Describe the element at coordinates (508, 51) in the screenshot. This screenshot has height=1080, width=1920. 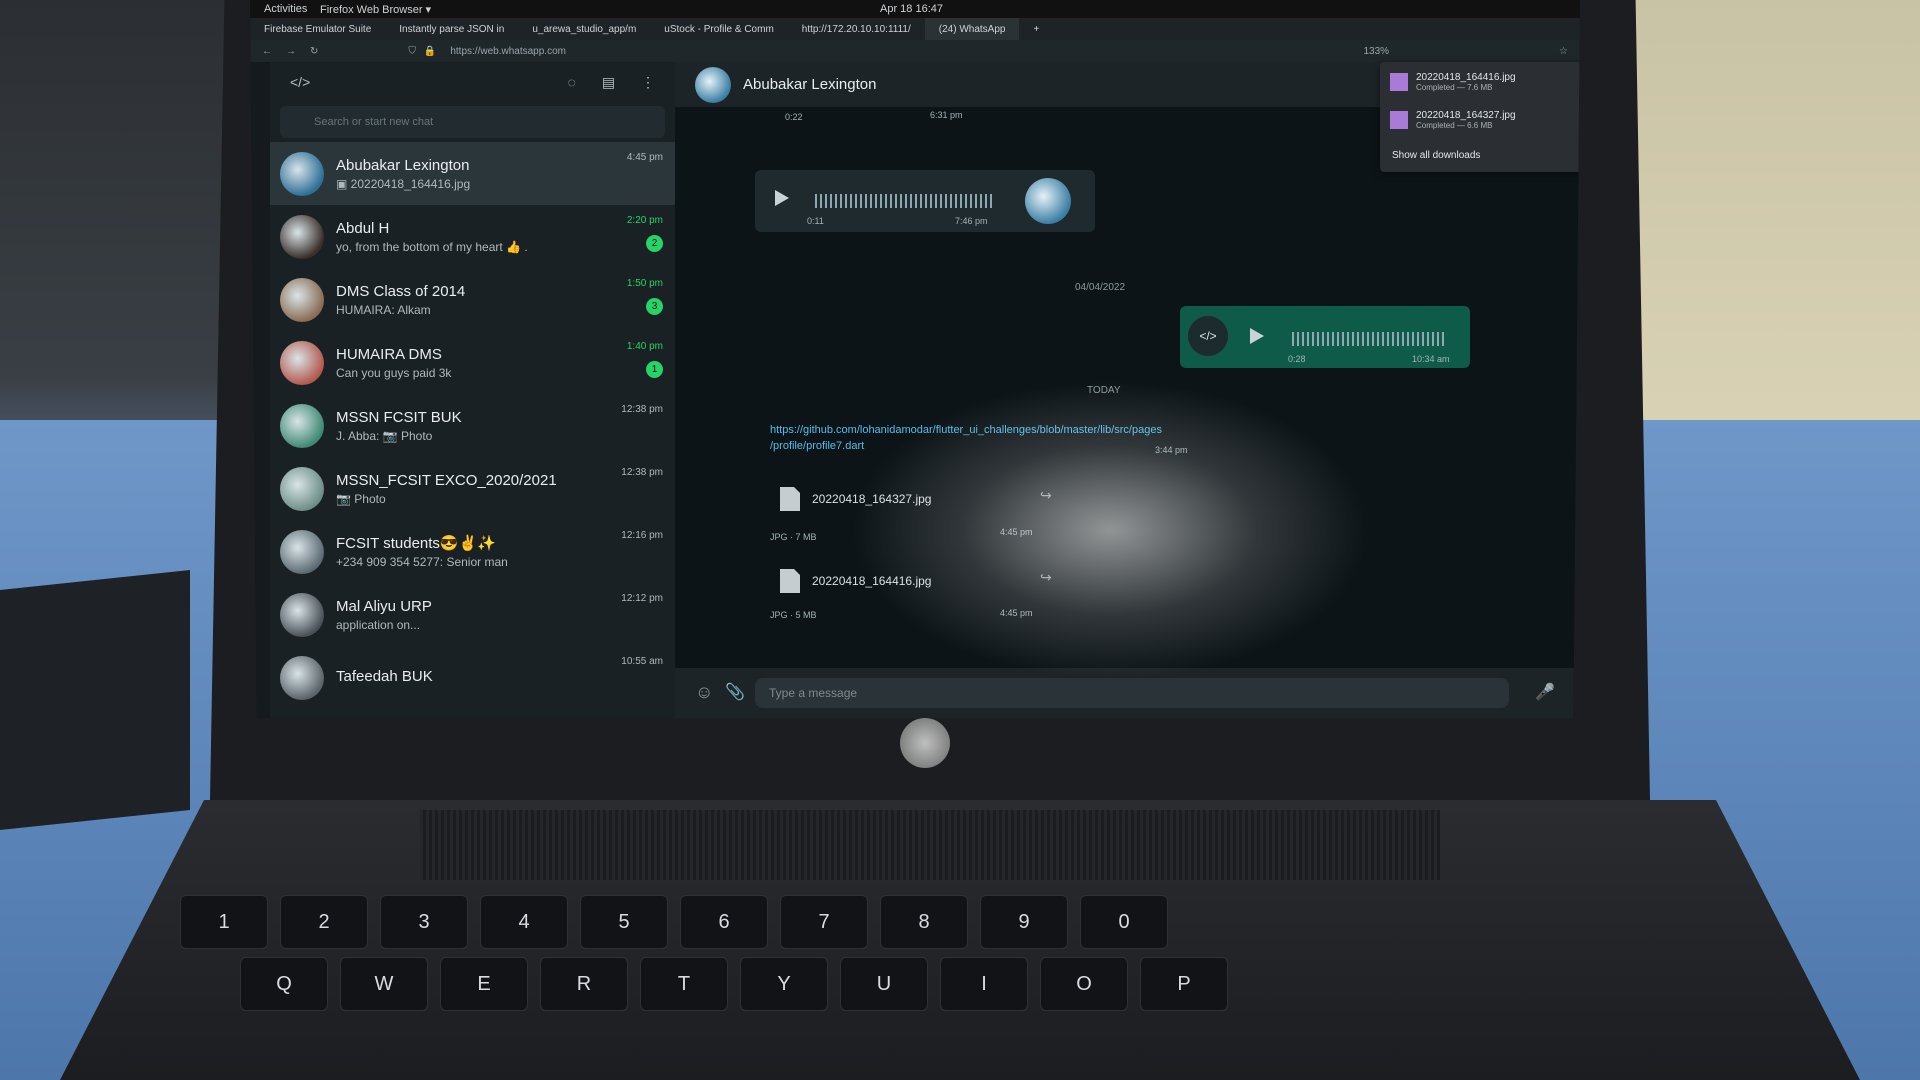
I see `url-field: https://web.whatsapp.com` at that location.